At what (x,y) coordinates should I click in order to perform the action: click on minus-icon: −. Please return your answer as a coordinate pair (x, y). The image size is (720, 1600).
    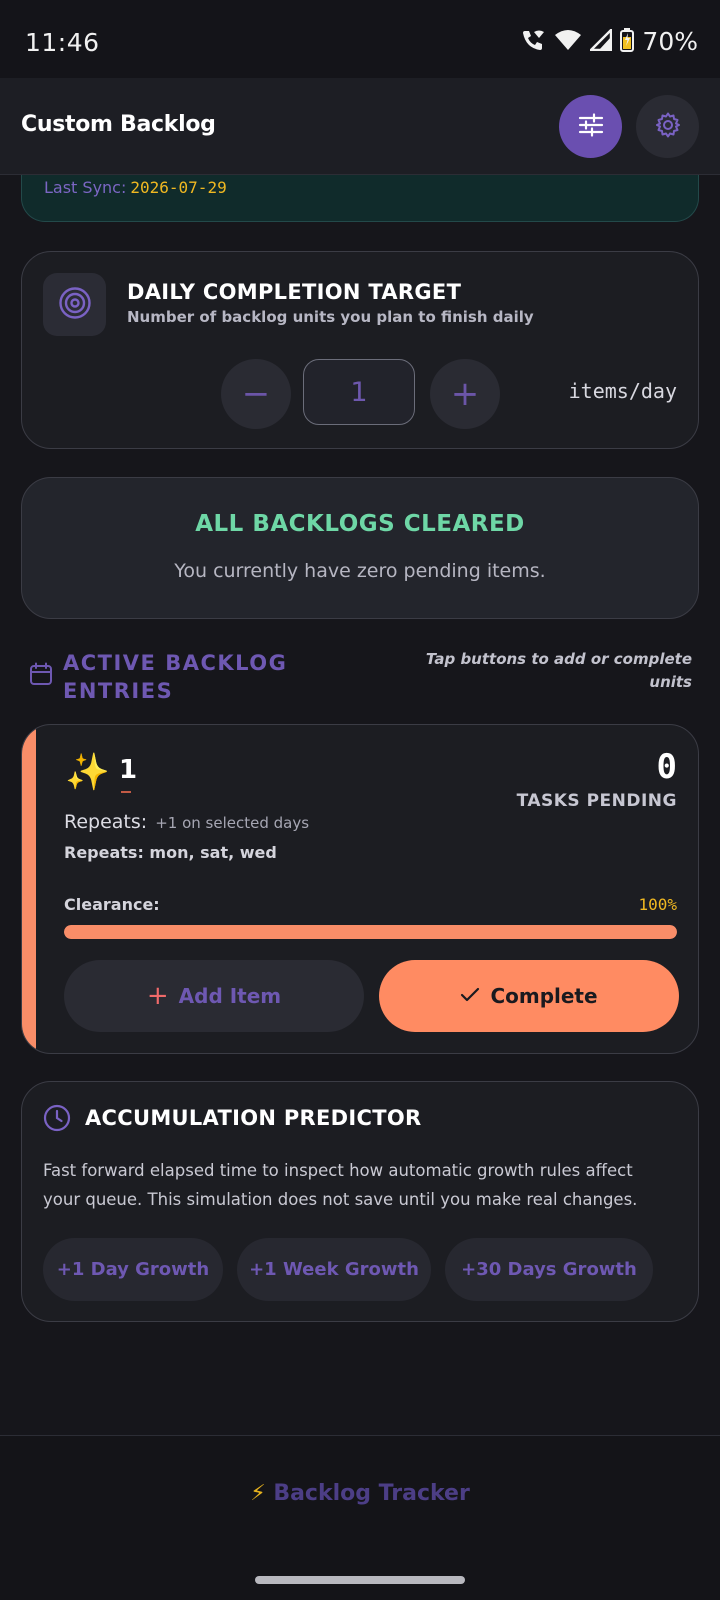
    Looking at the image, I should click on (256, 394).